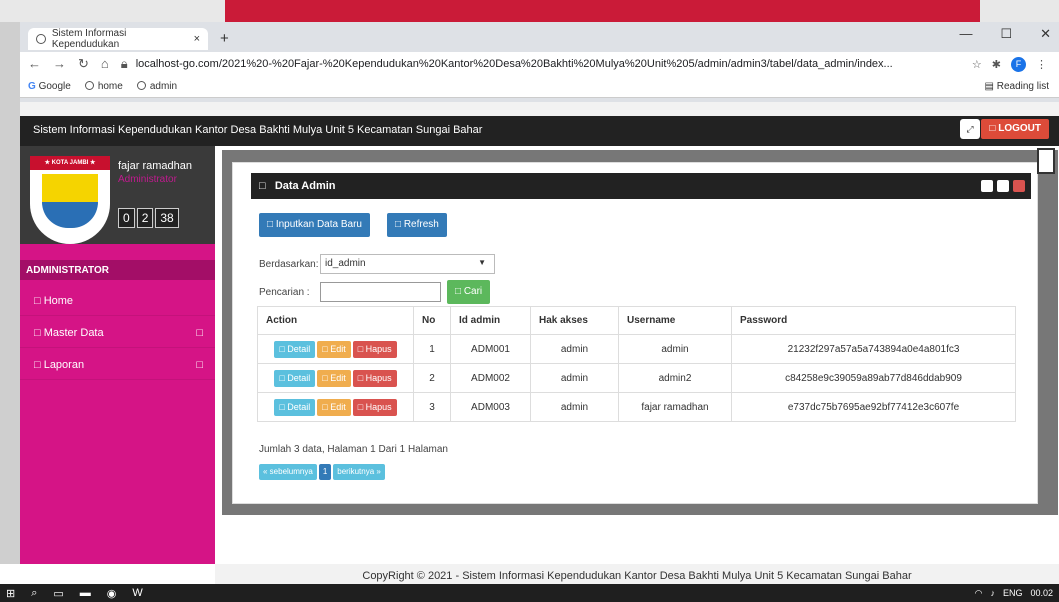 Image resolution: width=1059 pixels, height=602 pixels. I want to click on panel-title: Data Admin, so click(305, 186).